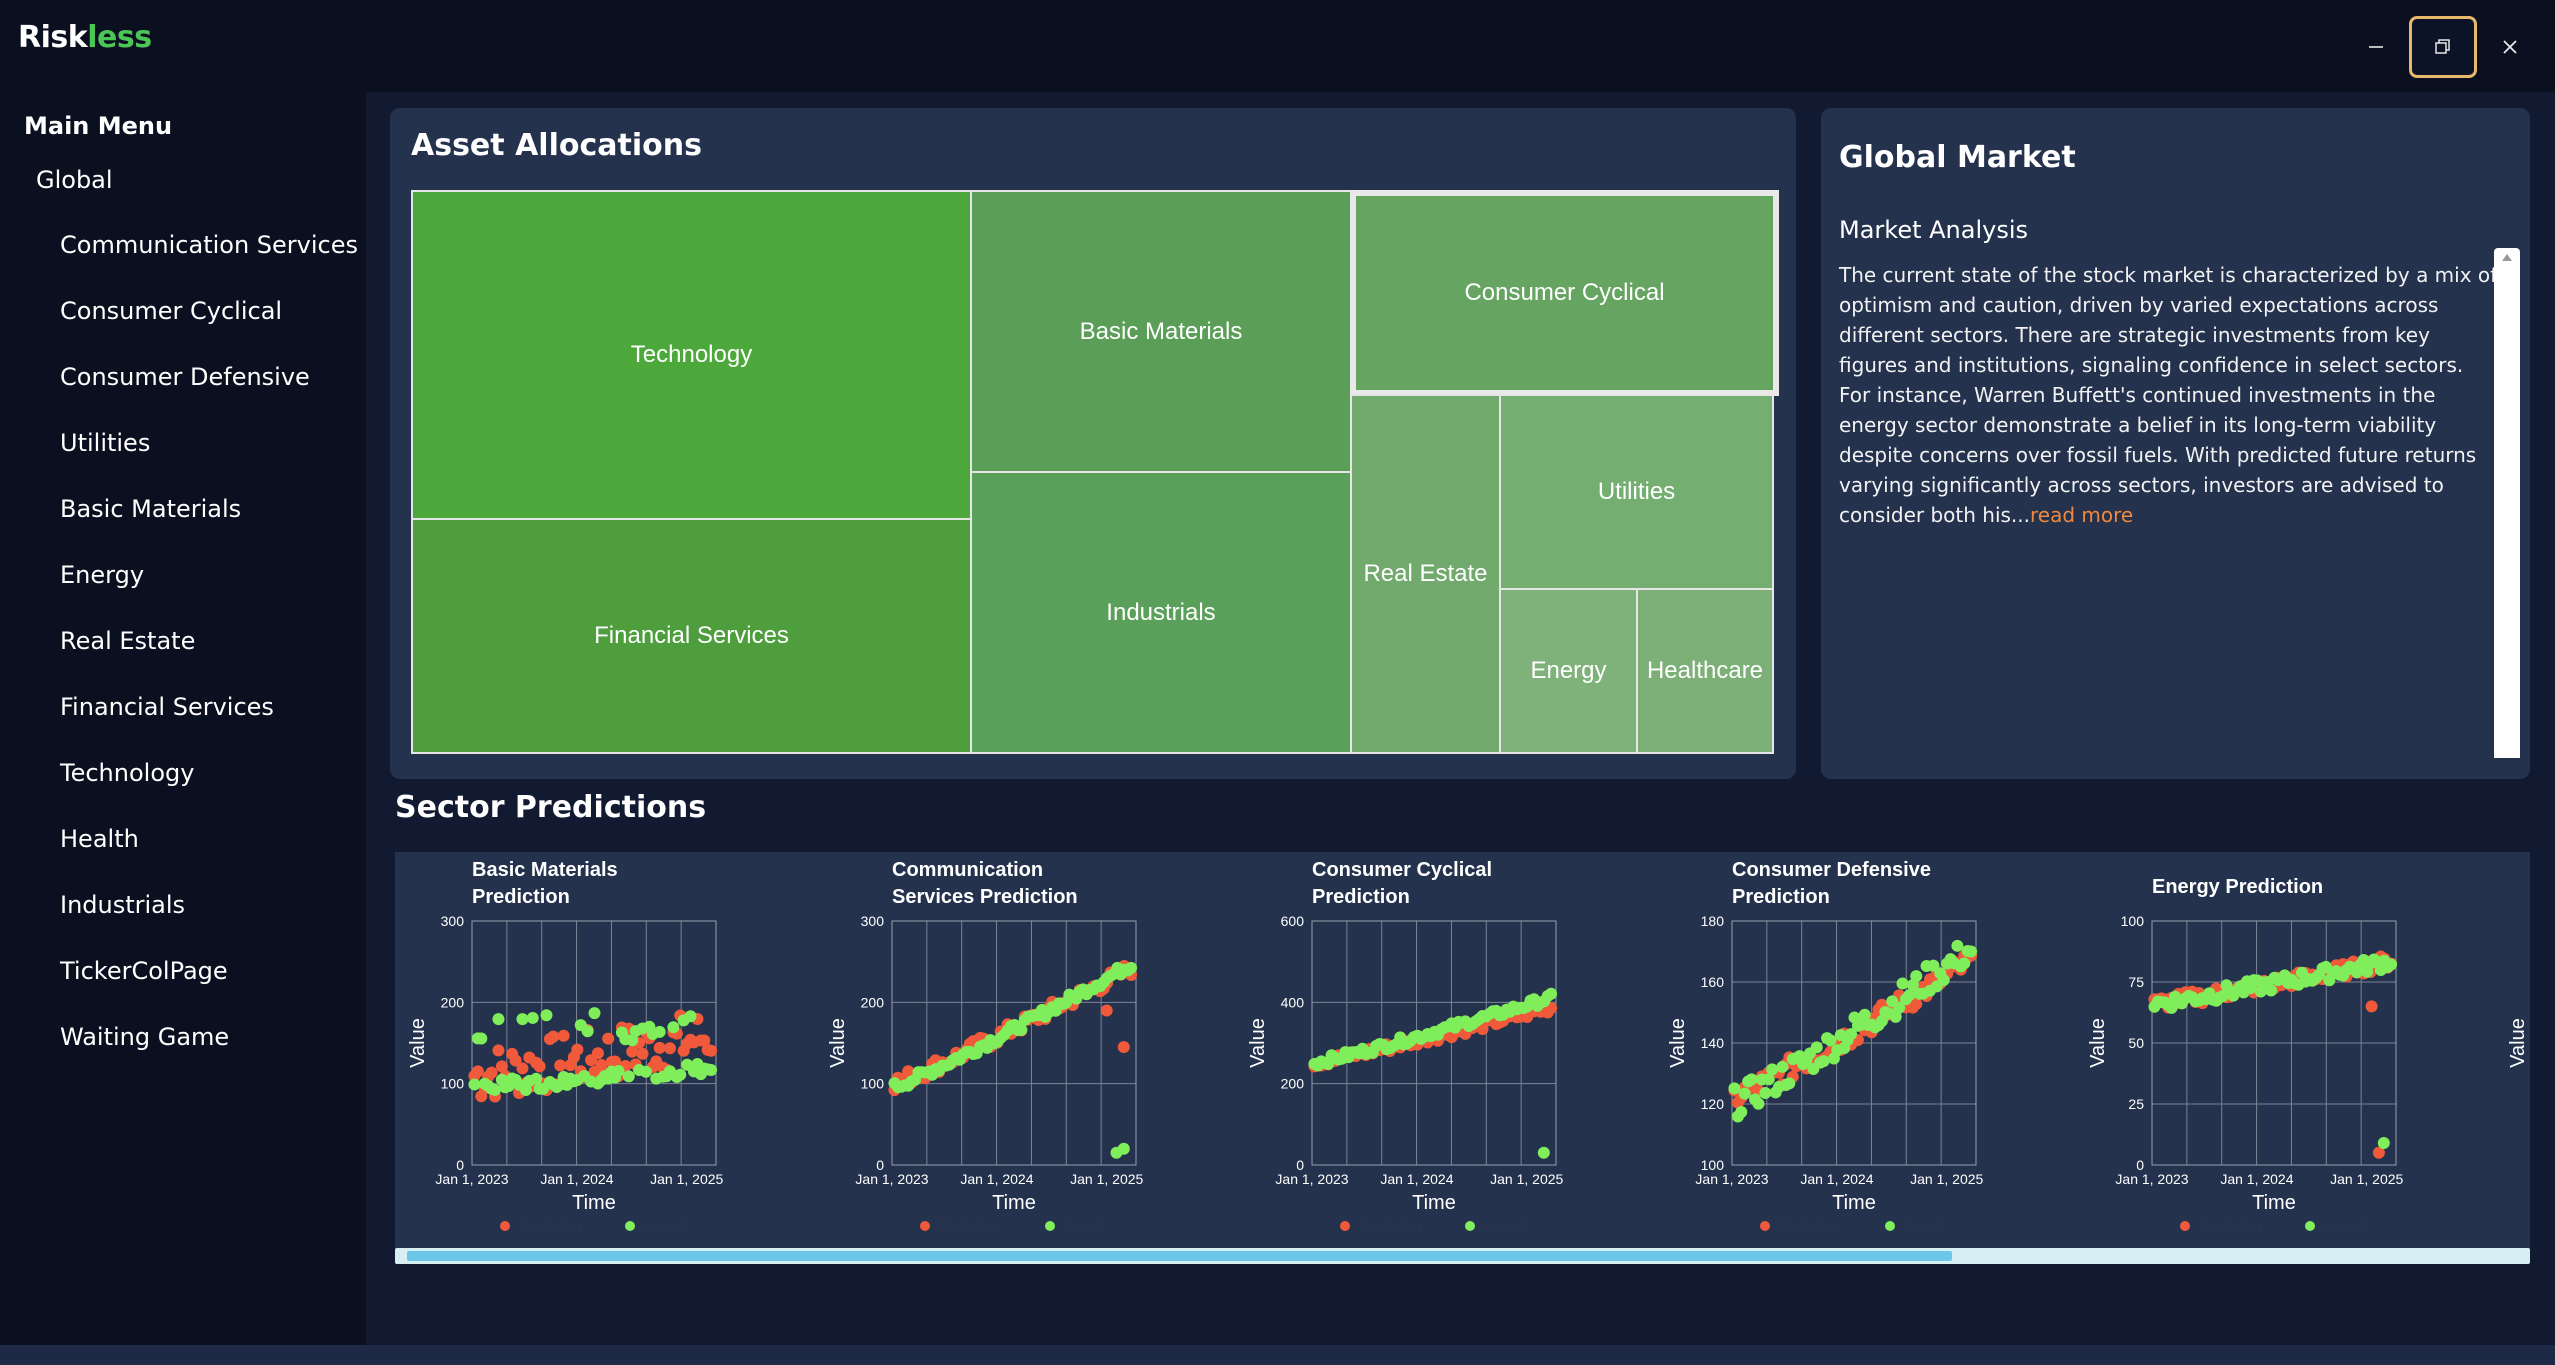 The image size is (2555, 1365). Describe the element at coordinates (209, 857) in the screenshot. I see `sidebar-item-health: Health` at that location.